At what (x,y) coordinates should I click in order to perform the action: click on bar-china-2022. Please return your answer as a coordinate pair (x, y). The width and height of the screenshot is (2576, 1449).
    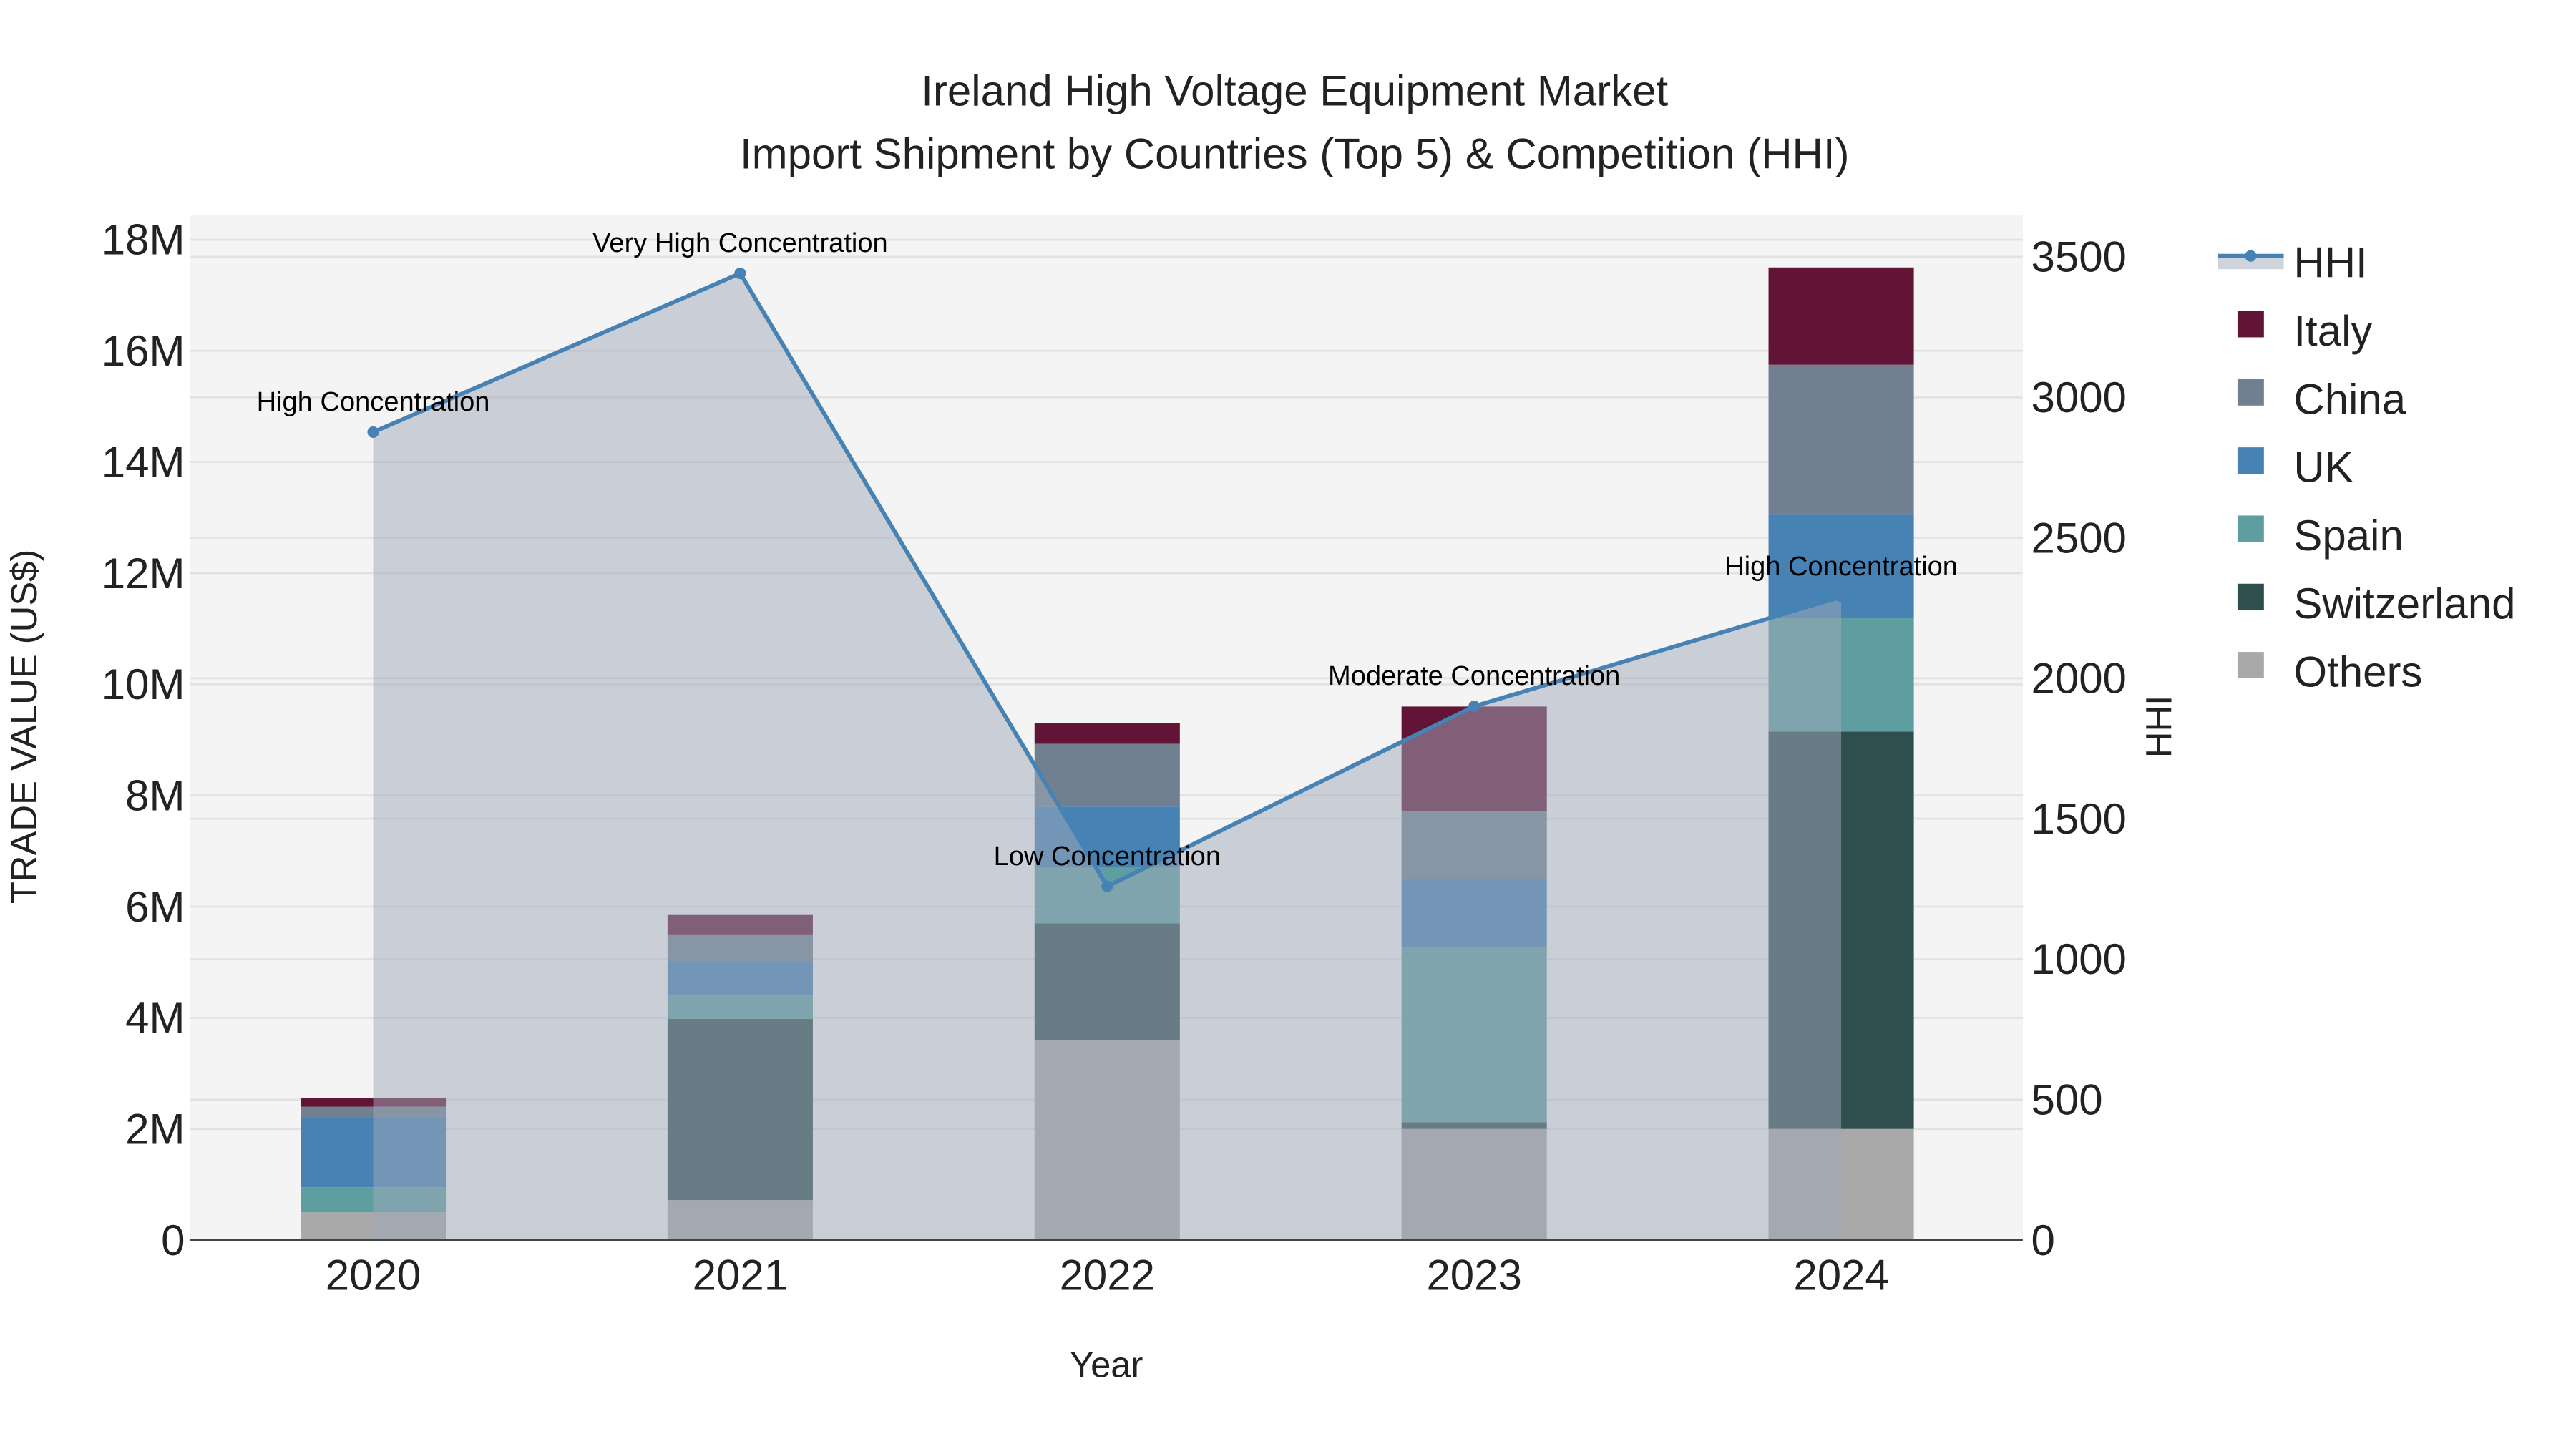
    Looking at the image, I should click on (1107, 775).